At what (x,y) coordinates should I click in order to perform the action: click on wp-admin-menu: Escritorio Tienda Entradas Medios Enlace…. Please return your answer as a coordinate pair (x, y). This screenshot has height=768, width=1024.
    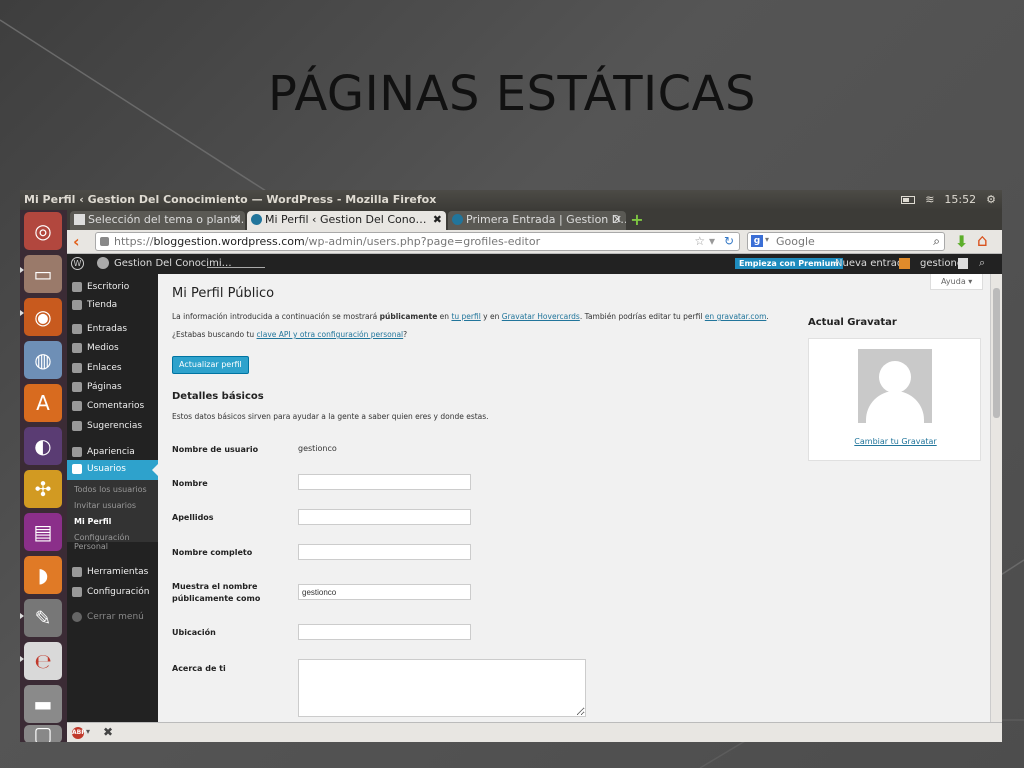
    Looking at the image, I should click on (112, 498).